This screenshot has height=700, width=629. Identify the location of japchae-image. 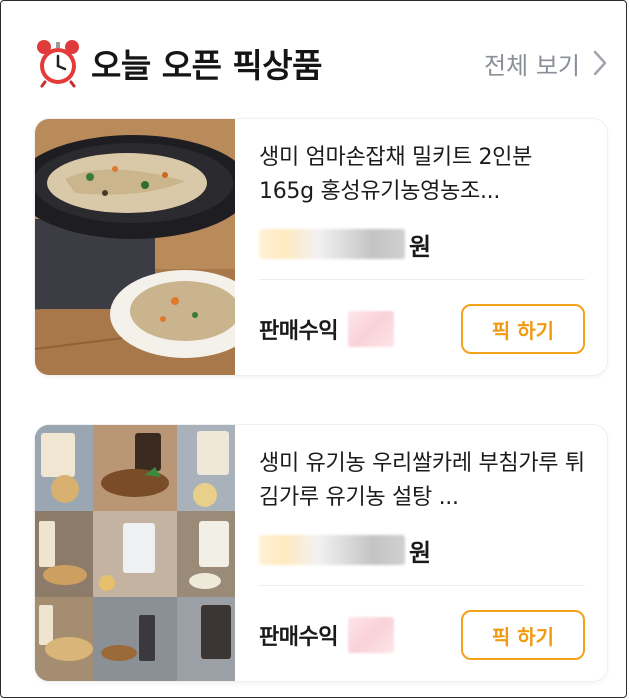
(135, 247).